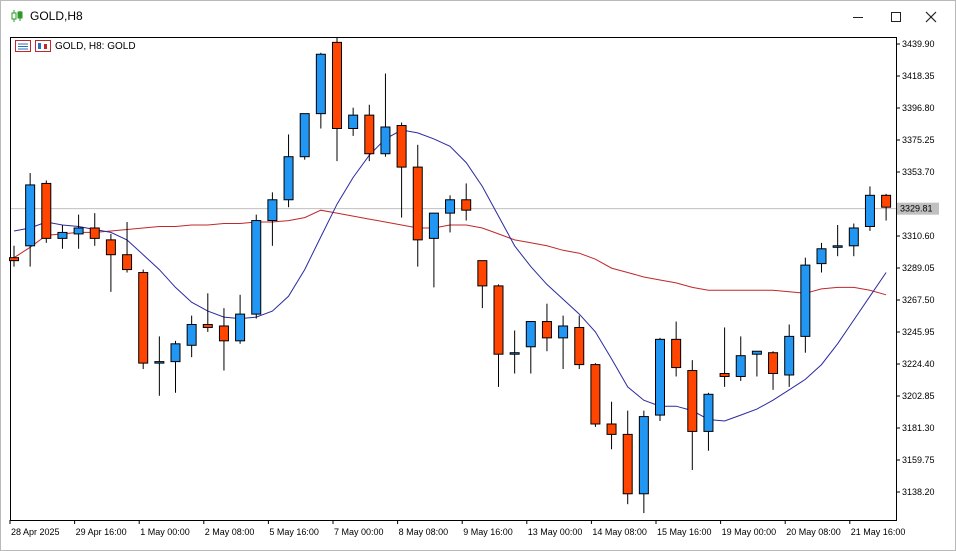 The height and width of the screenshot is (551, 956). What do you see at coordinates (101, 532) in the screenshot?
I see `x-tick-label: 29 Apr 16:00` at bounding box center [101, 532].